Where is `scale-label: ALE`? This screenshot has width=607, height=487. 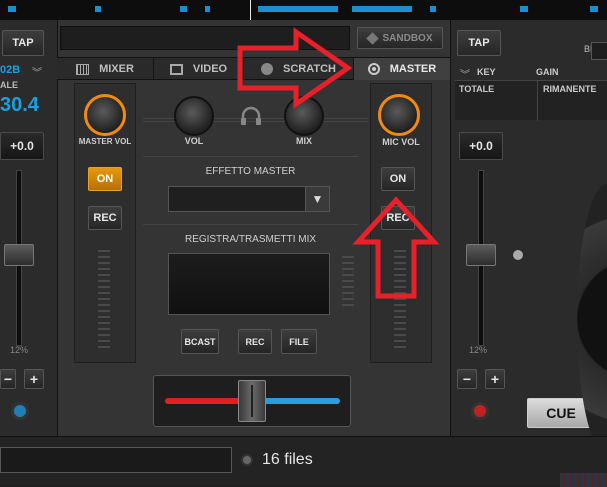 scale-label: ALE is located at coordinates (9, 85).